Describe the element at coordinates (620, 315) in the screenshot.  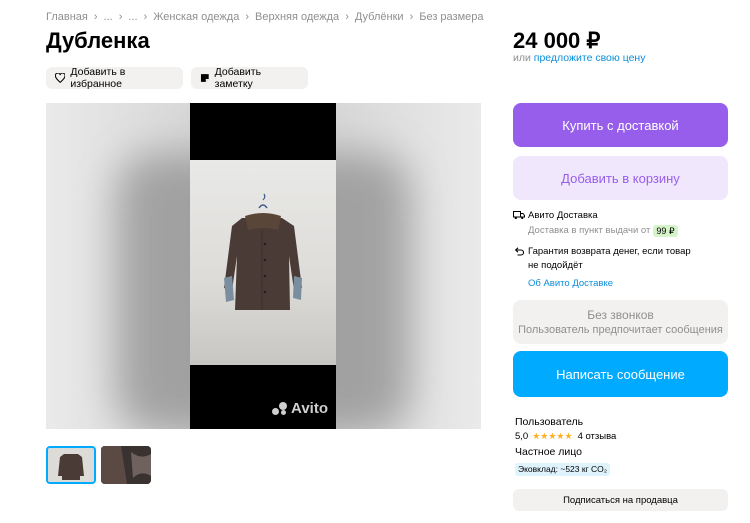
I see `no-calls-title: Без звонков` at that location.